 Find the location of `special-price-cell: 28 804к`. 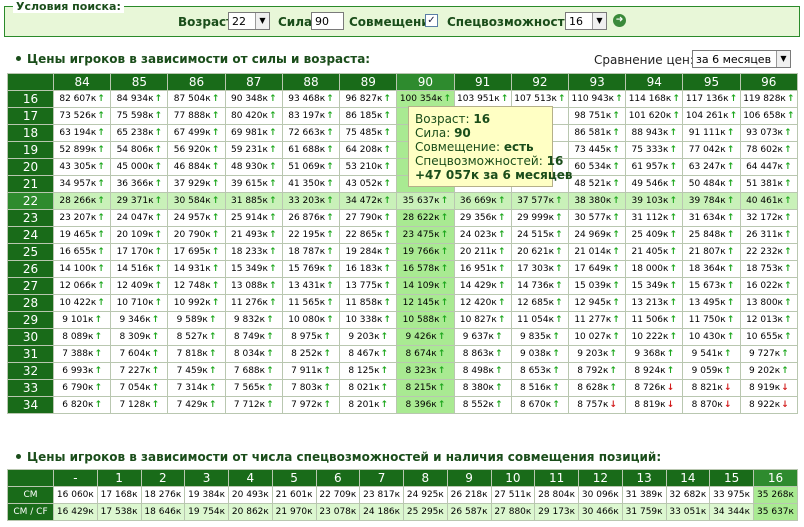

special-price-cell: 28 804к is located at coordinates (556, 495).